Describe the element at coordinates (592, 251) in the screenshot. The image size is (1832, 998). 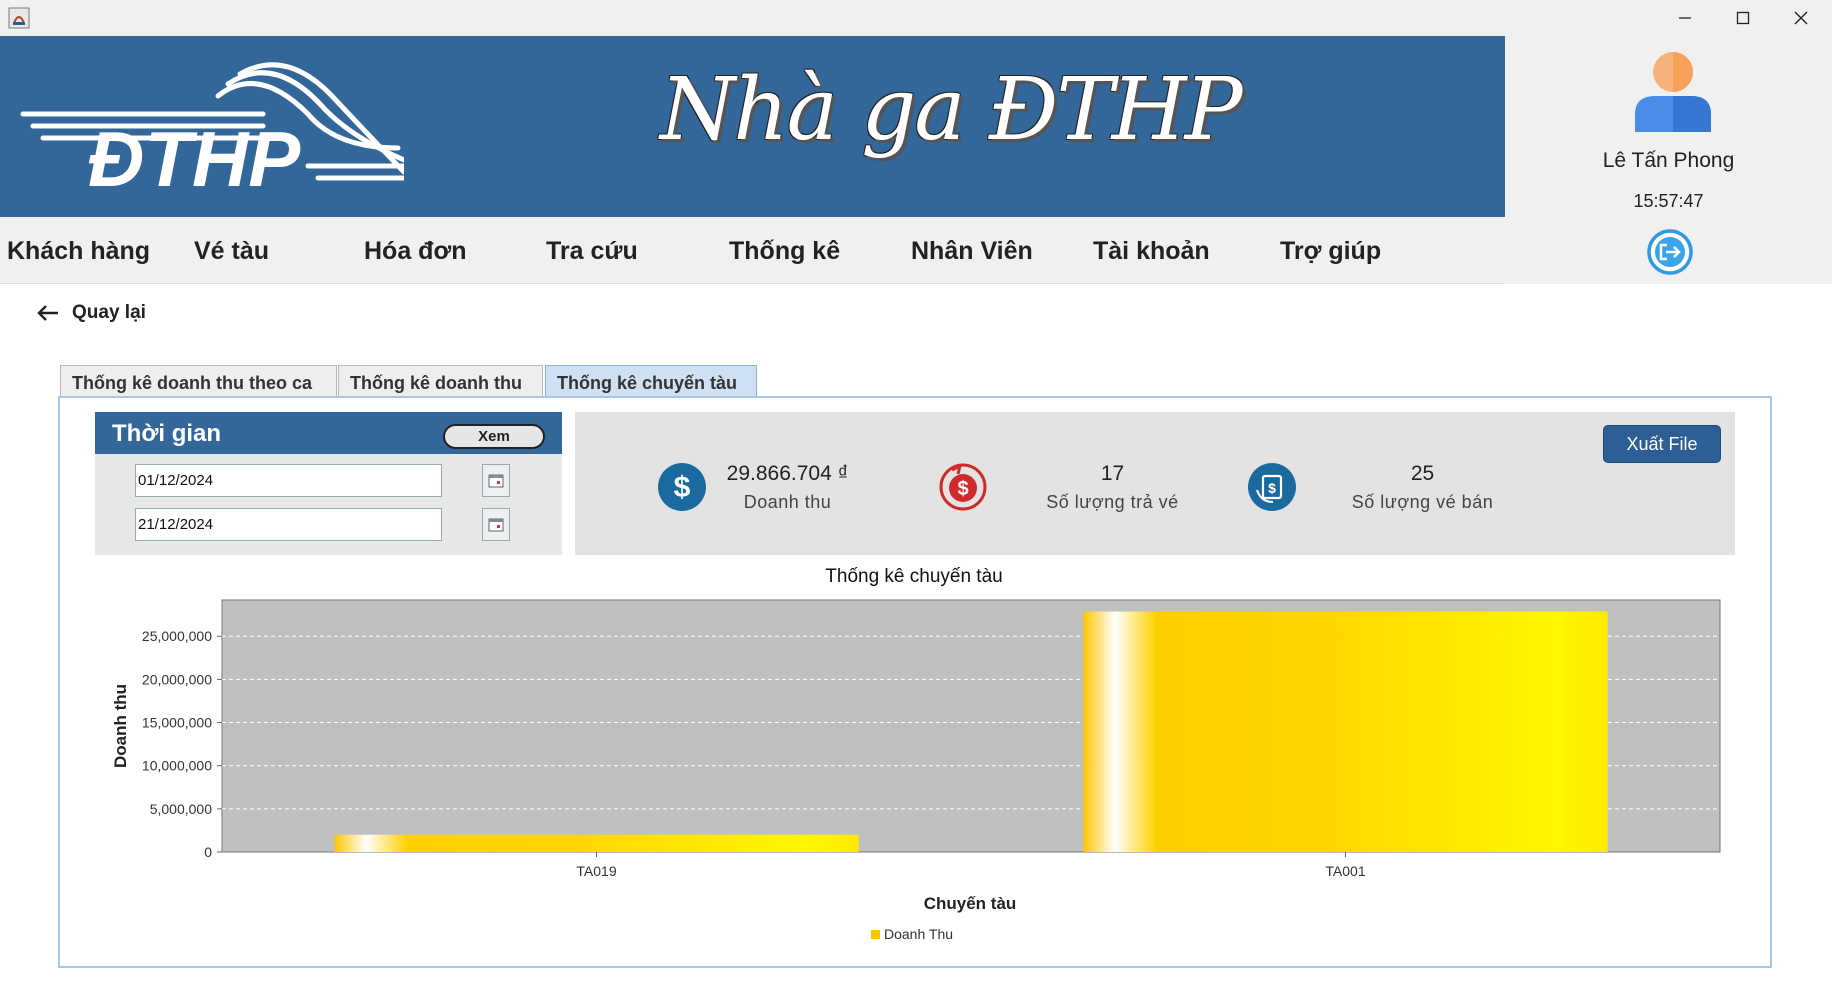
I see `menu-tra-cuu: Tra cứu` at that location.